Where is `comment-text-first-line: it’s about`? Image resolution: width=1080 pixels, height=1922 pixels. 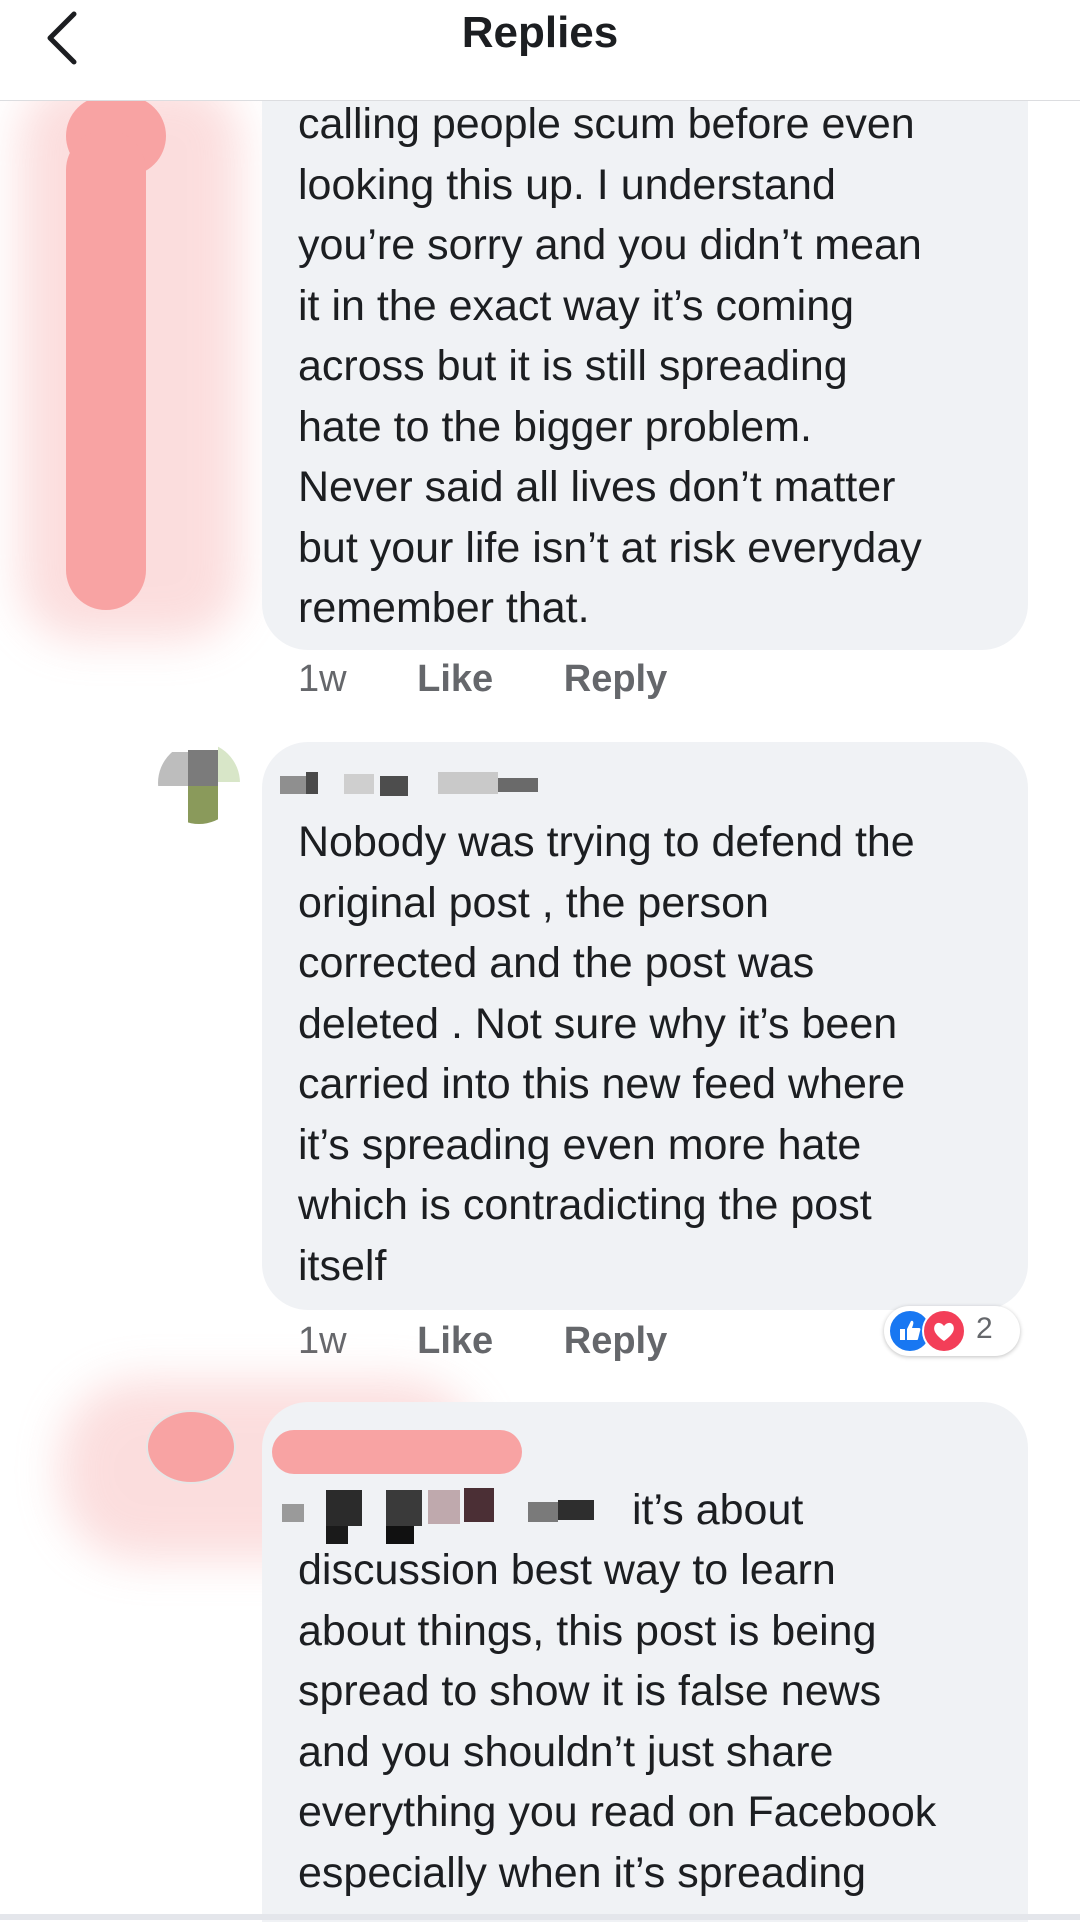
comment-text-first-line: it’s about is located at coordinates (718, 1510).